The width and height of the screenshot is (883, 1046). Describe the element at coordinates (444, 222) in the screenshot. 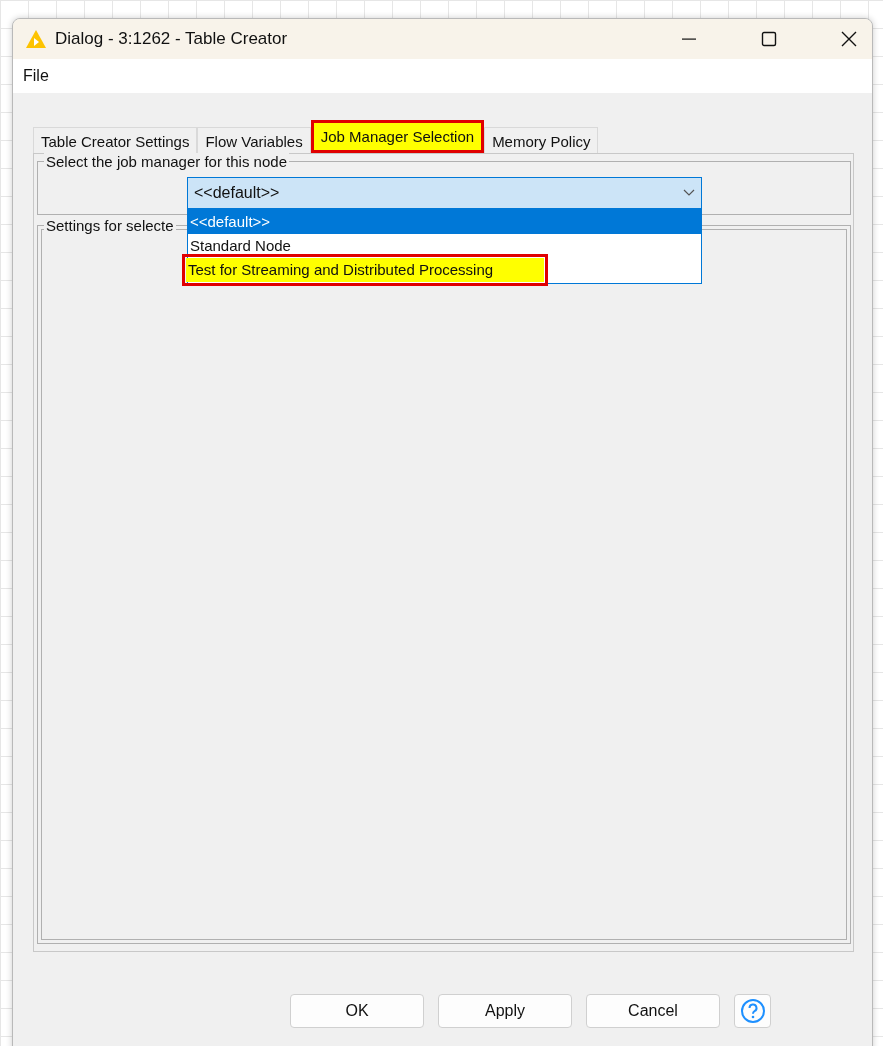

I see `dropdown-option: <<default>>` at that location.